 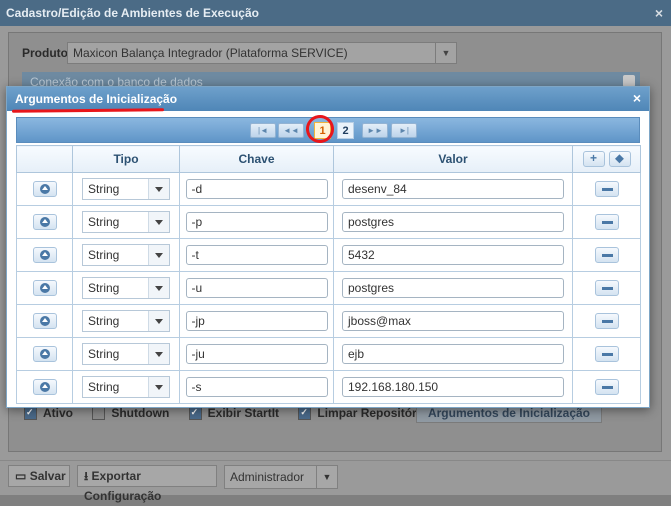 What do you see at coordinates (345, 130) in the screenshot?
I see `page-2-button: 2` at bounding box center [345, 130].